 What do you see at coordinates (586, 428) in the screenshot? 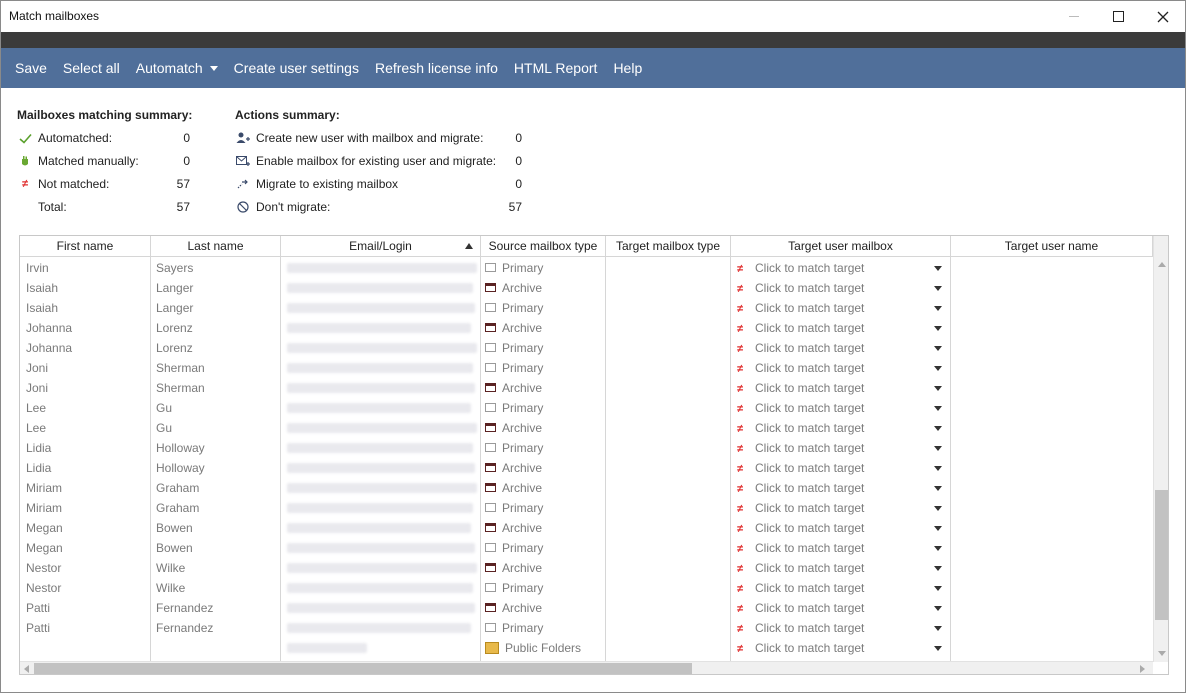
I see `table-row: Lee Gu Archive ≠ Click to match target` at bounding box center [586, 428].